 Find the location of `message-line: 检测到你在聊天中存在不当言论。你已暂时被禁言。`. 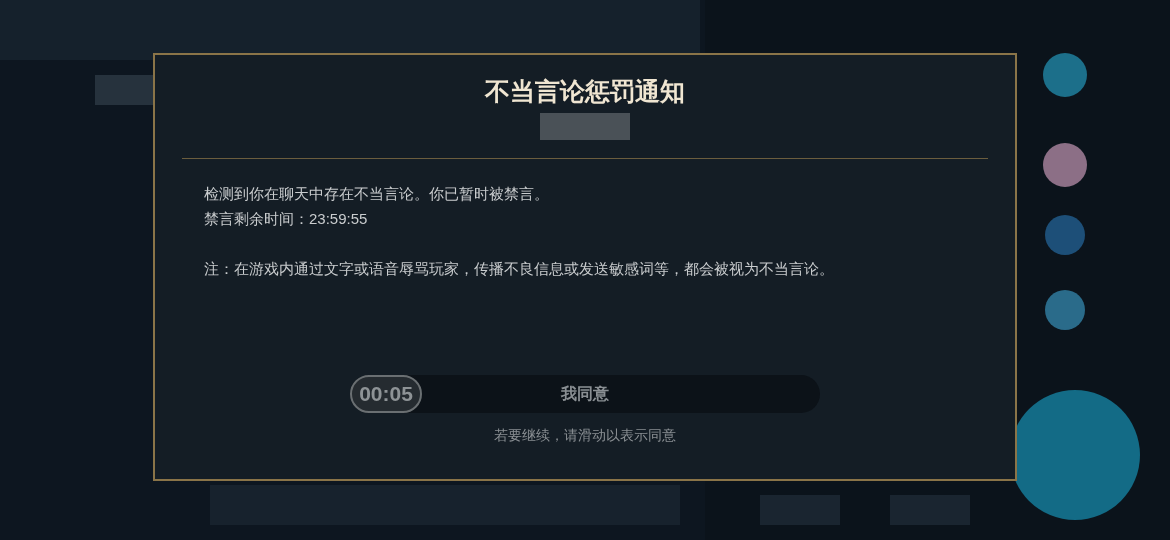

message-line: 检测到你在聊天中存在不当言论。你已暂时被禁言。 is located at coordinates (377, 193).